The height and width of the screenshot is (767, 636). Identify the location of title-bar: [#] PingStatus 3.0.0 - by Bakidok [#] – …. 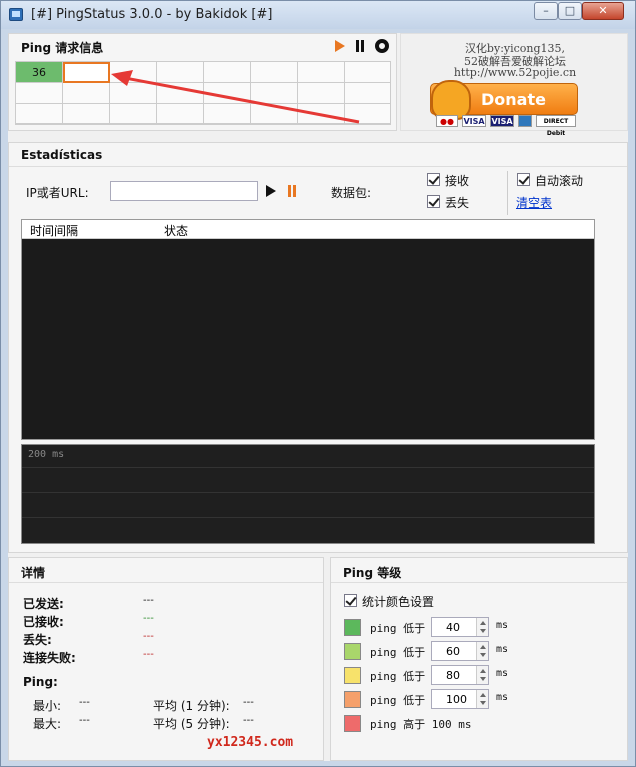
(318, 15).